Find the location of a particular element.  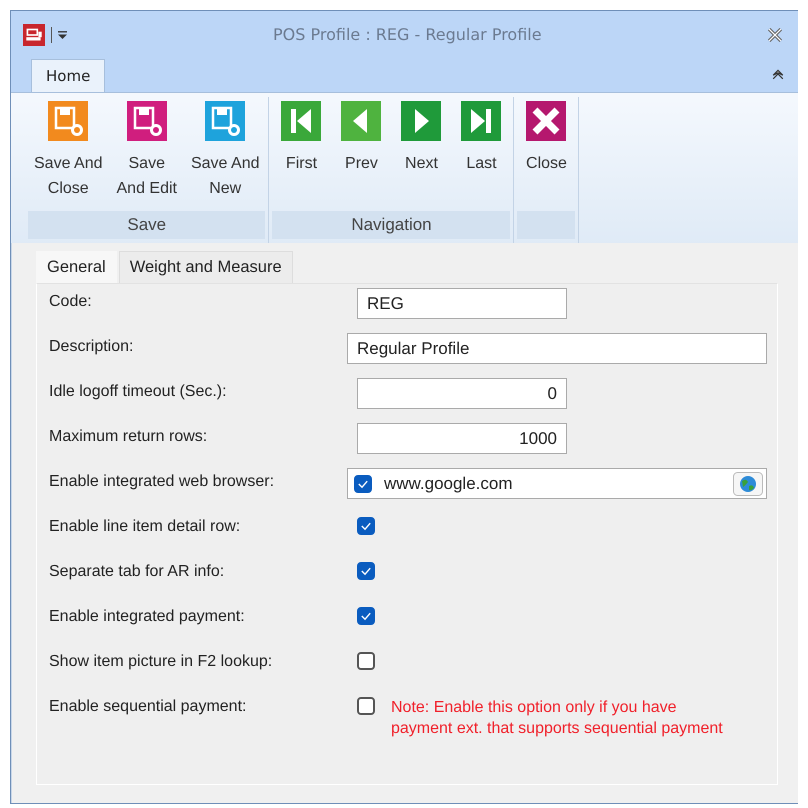

ribbon-button: Close is located at coordinates (546, 154).